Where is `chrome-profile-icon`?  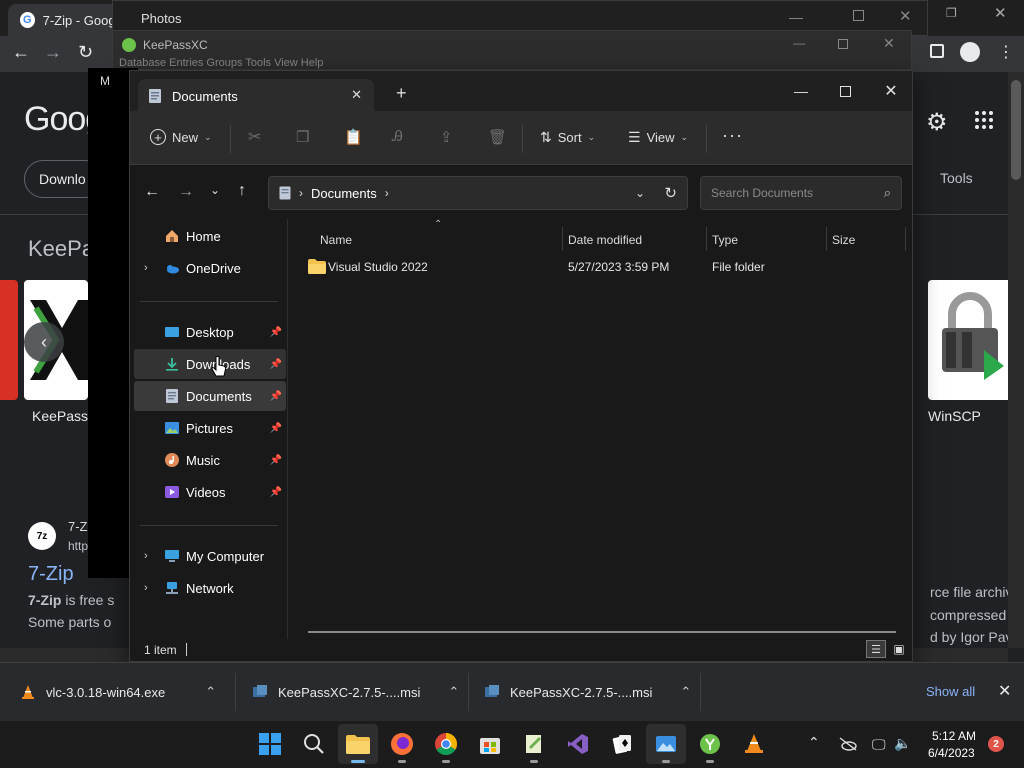 chrome-profile-icon is located at coordinates (970, 52).